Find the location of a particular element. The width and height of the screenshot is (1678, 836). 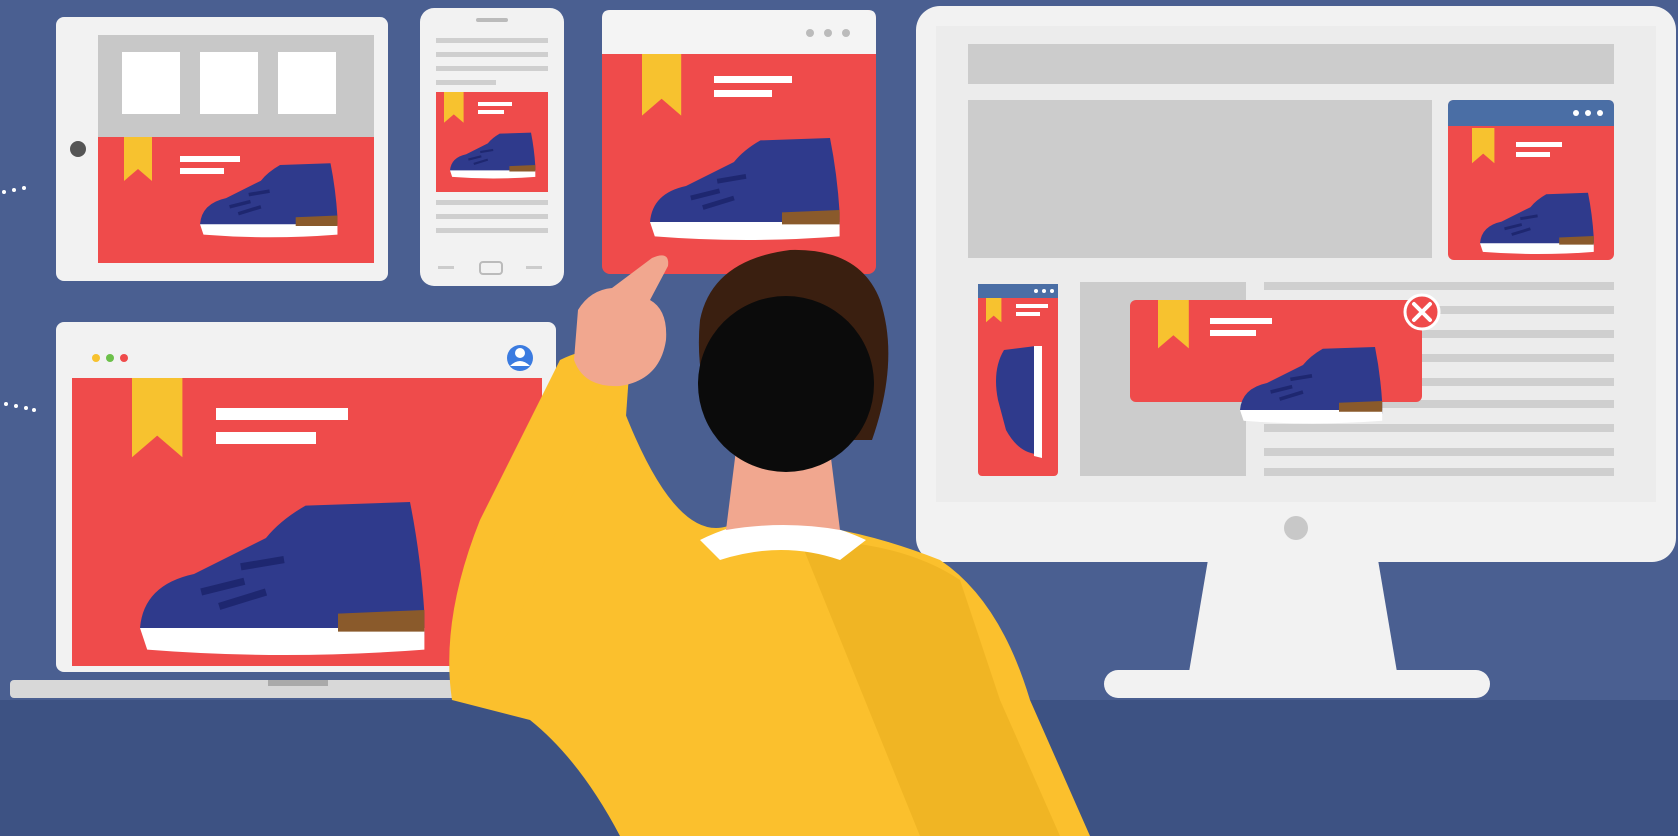

browser-window is located at coordinates (739, 142).